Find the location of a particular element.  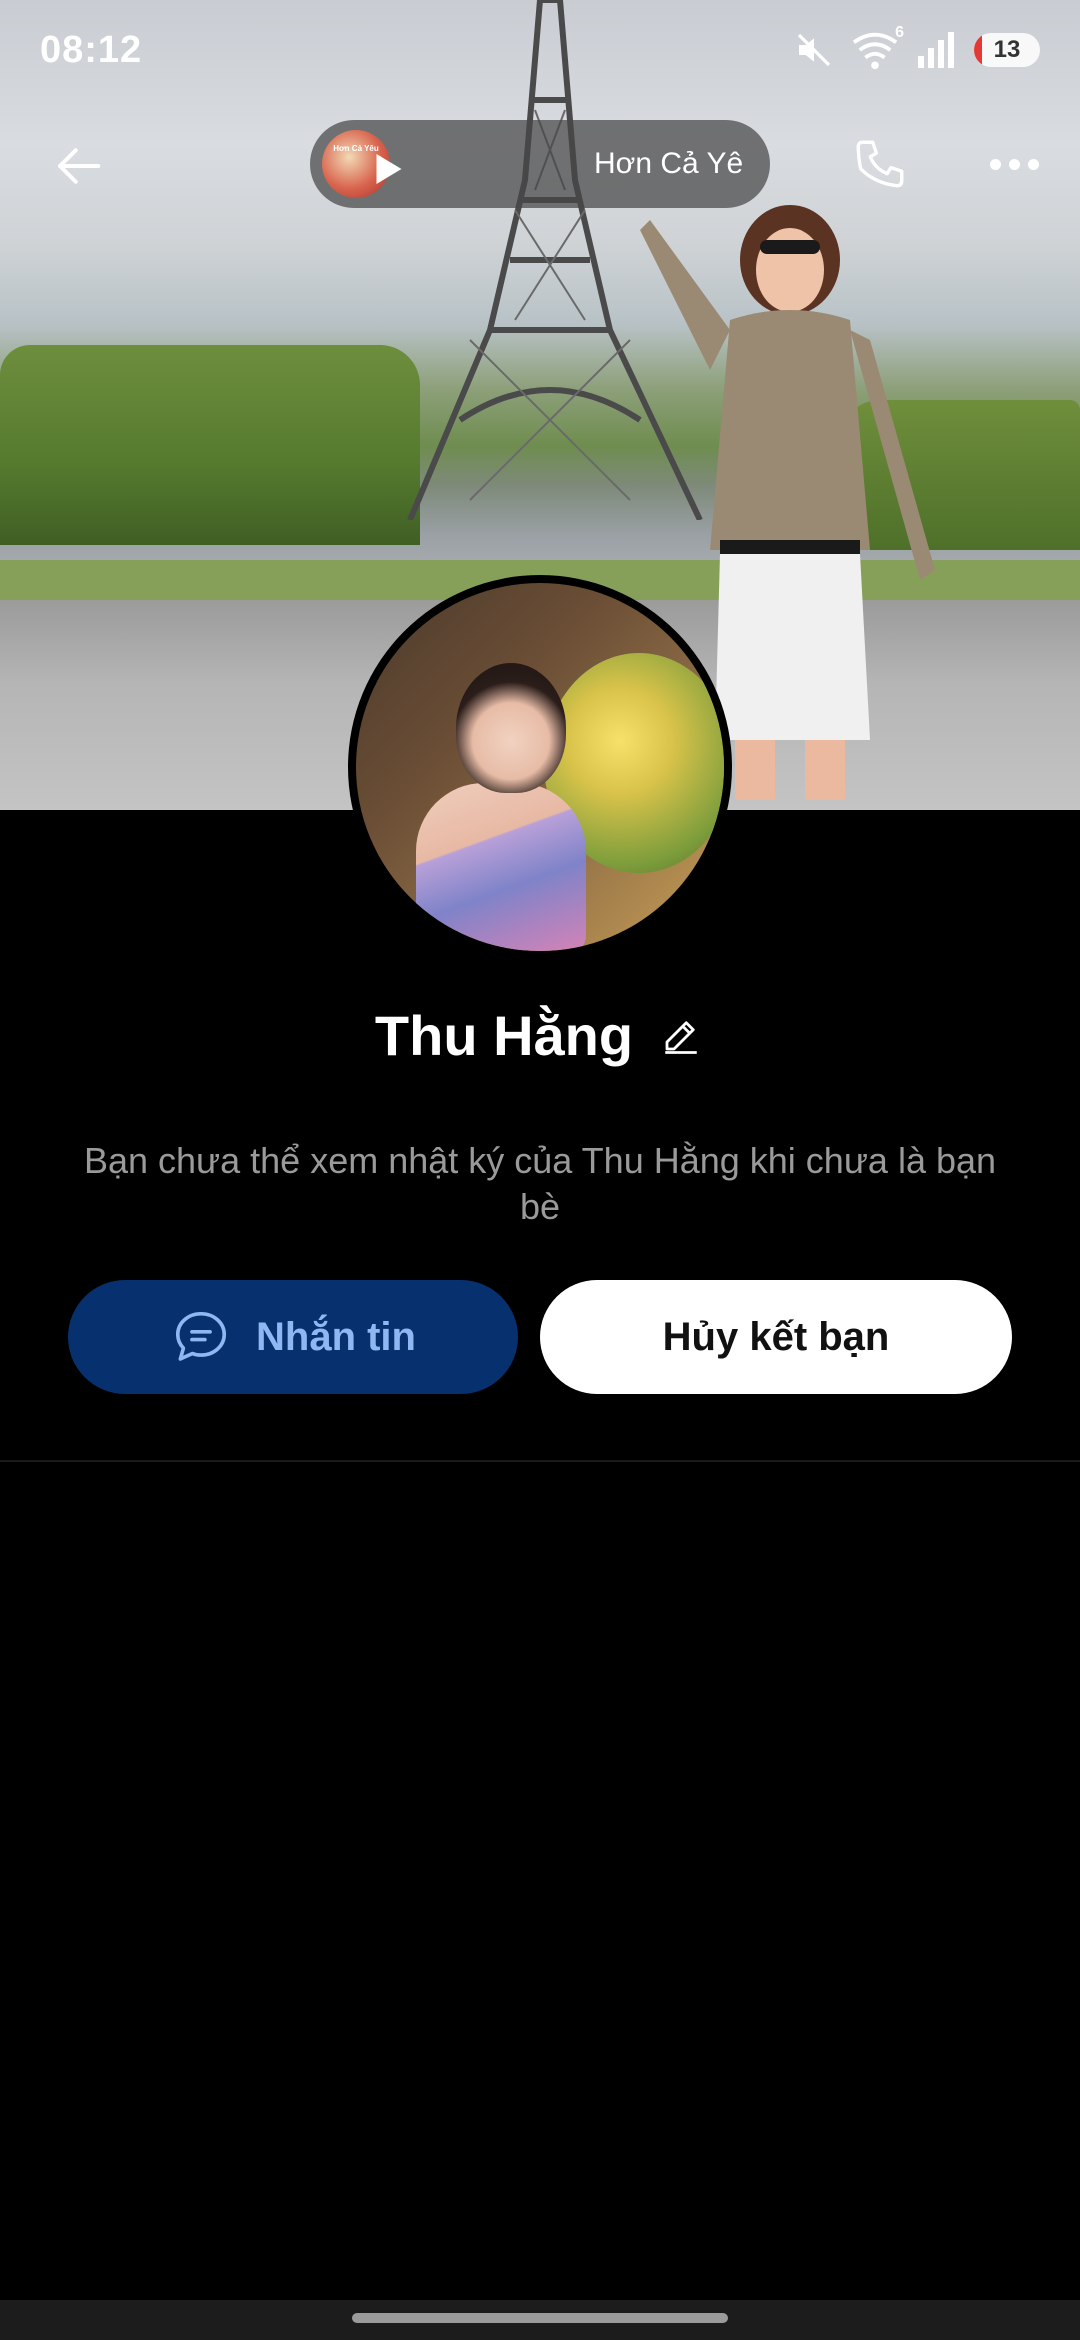

unfriend-button: Hủy kết bạn is located at coordinates (776, 1337).